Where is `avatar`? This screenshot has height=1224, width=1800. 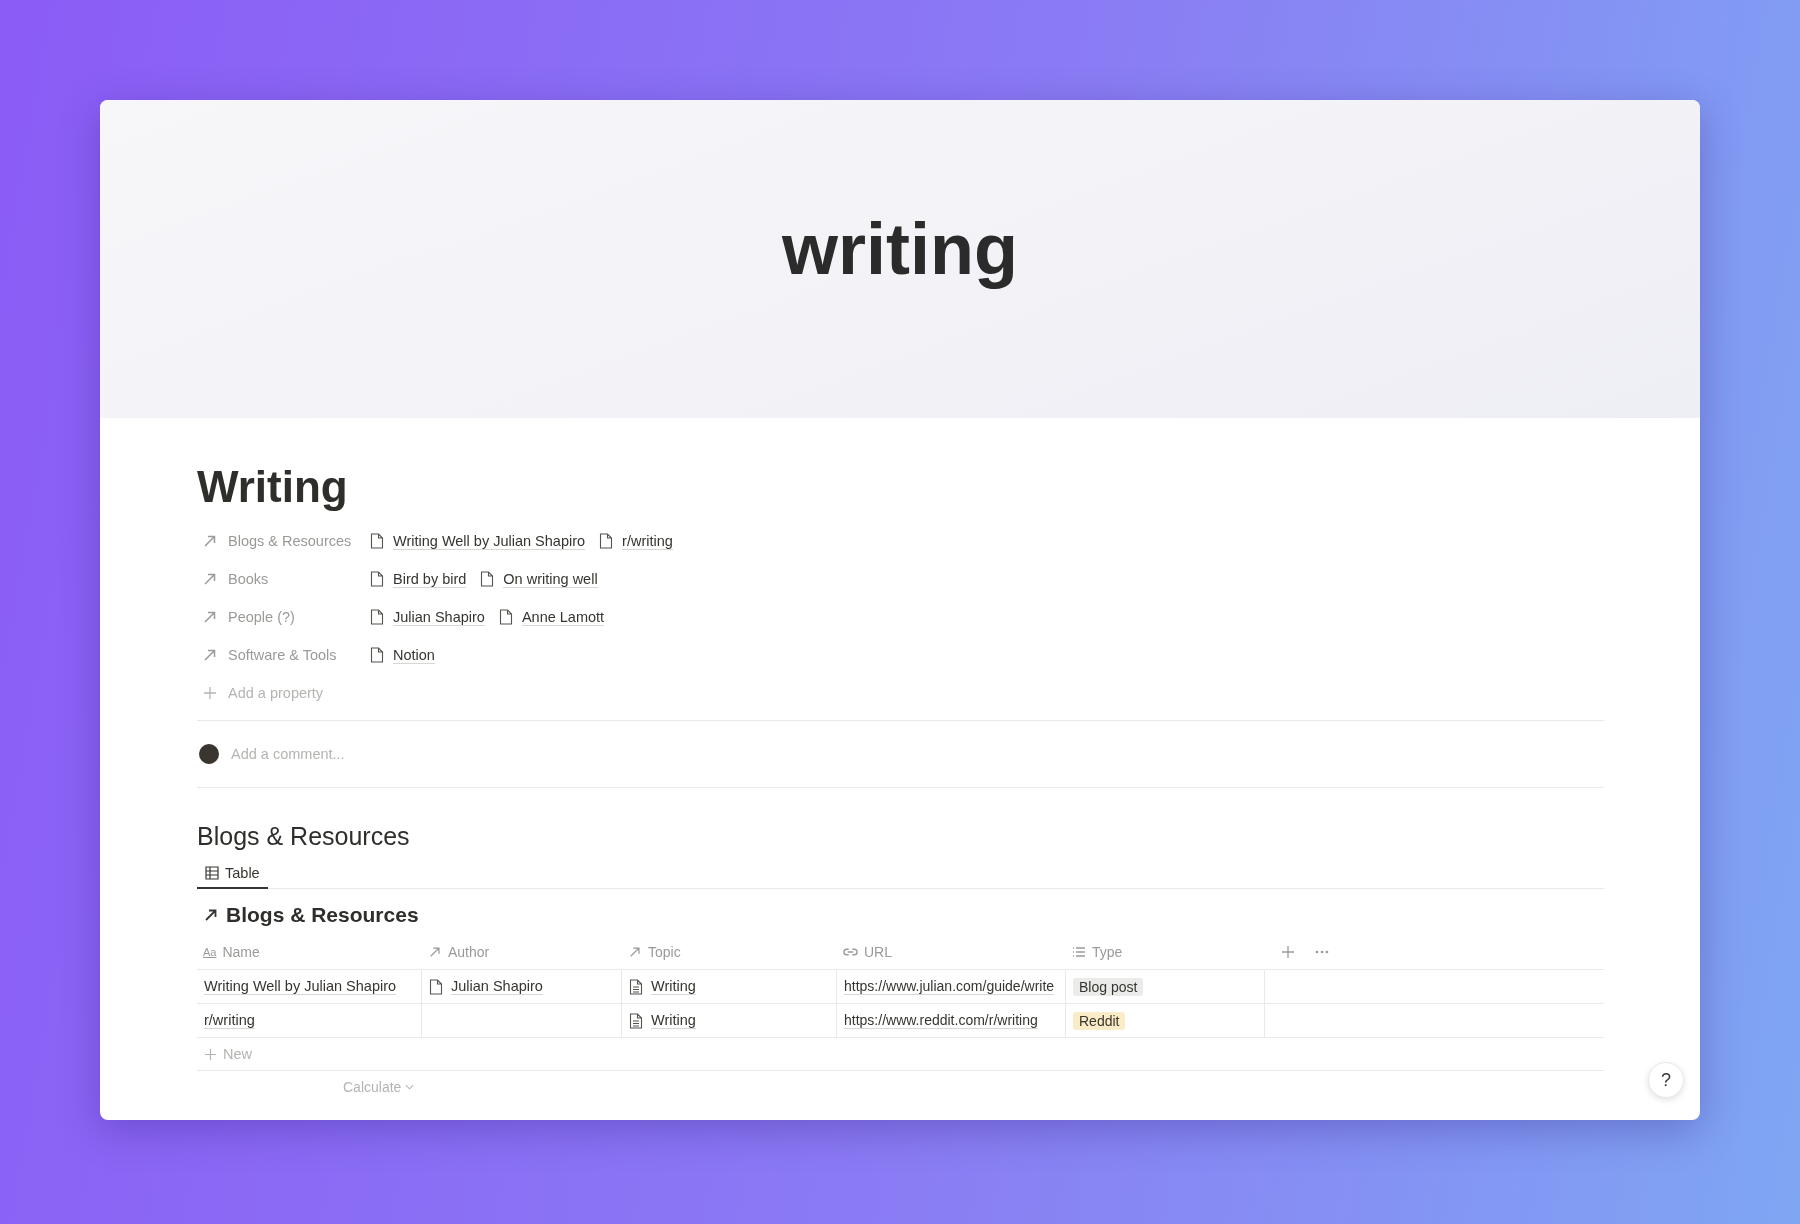 avatar is located at coordinates (209, 754).